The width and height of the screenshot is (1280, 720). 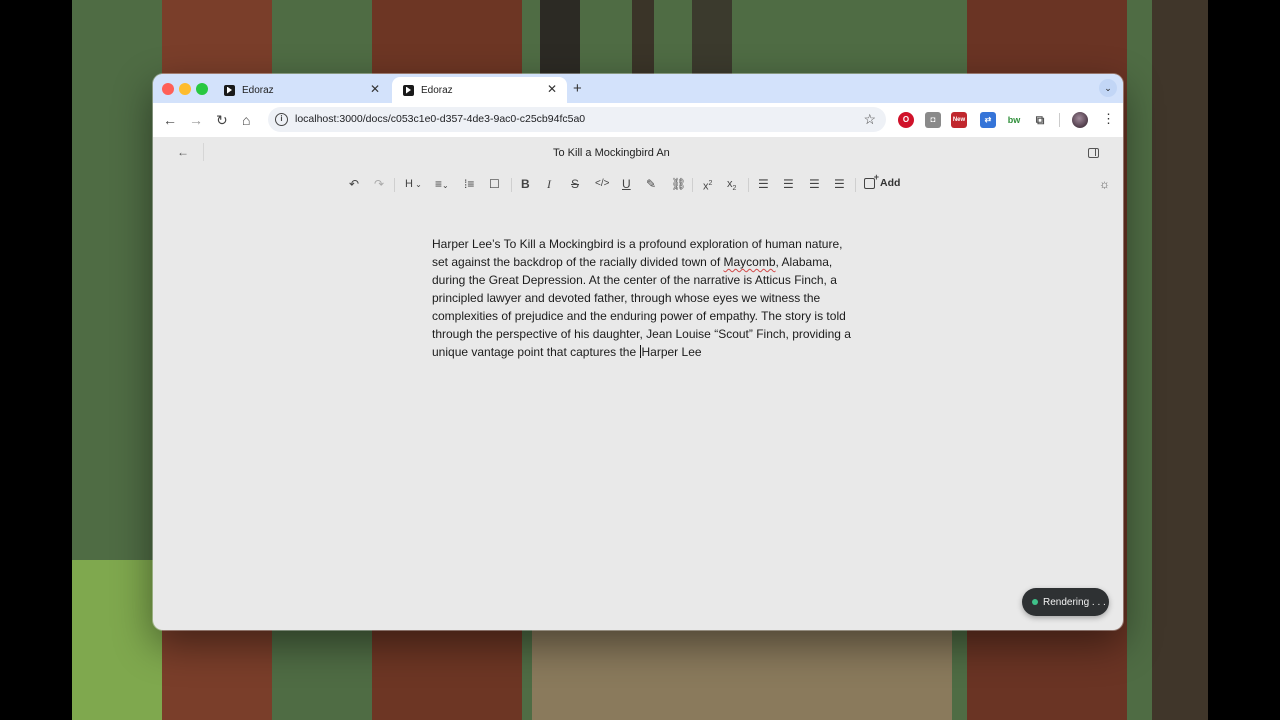 I want to click on add-image-icon, so click(x=871, y=180).